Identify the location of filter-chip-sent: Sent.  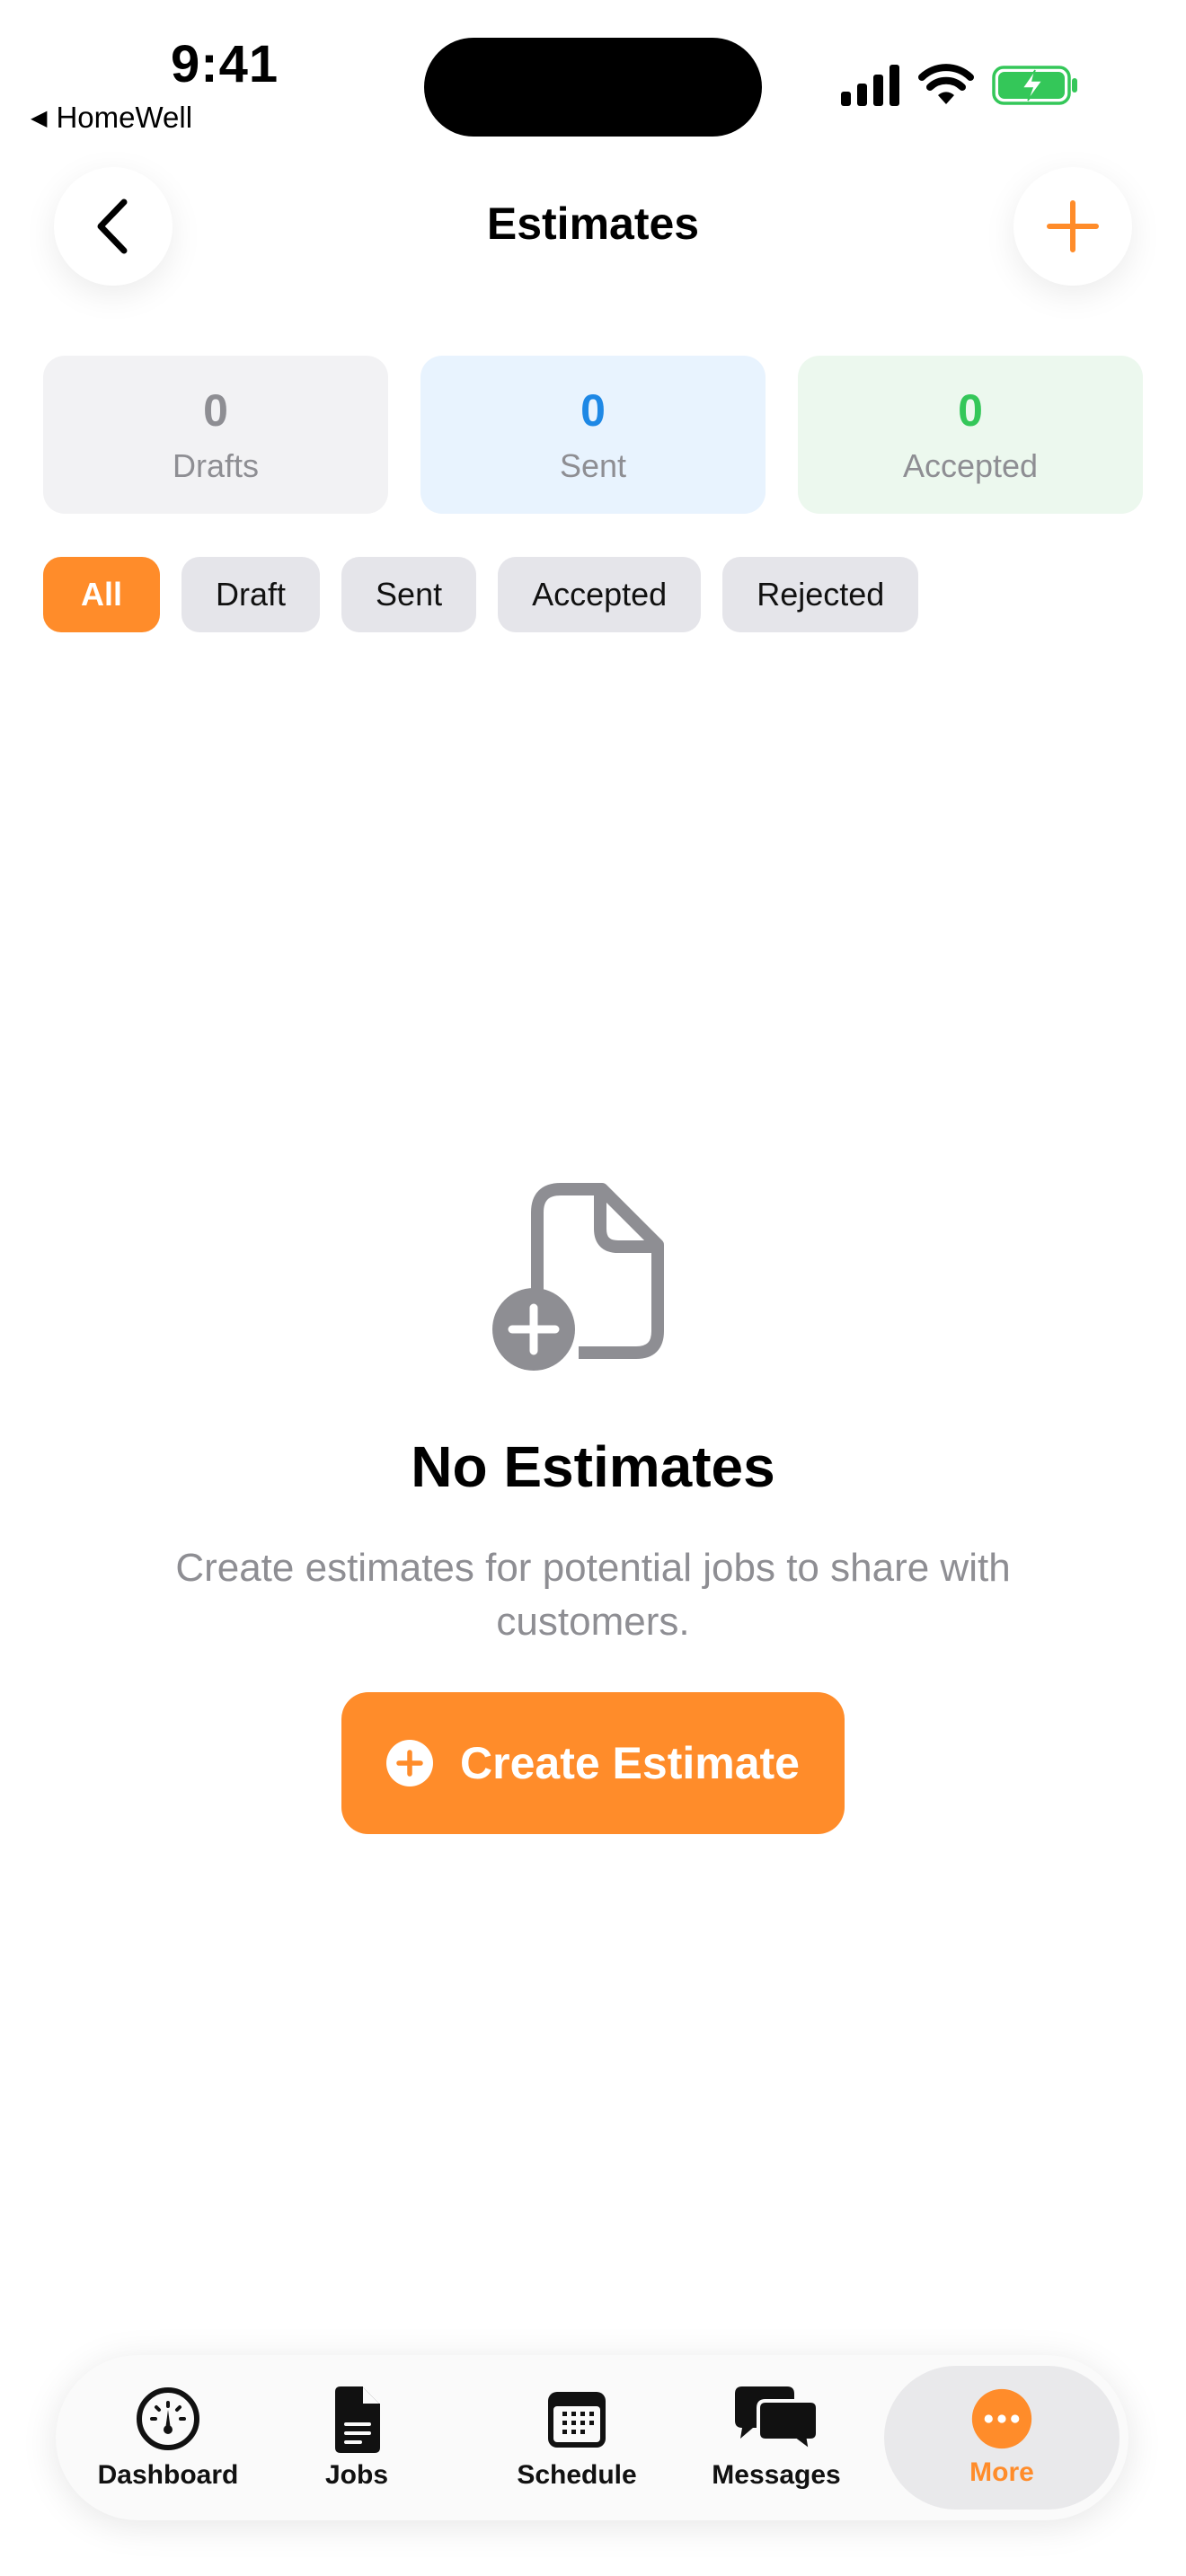
(409, 594).